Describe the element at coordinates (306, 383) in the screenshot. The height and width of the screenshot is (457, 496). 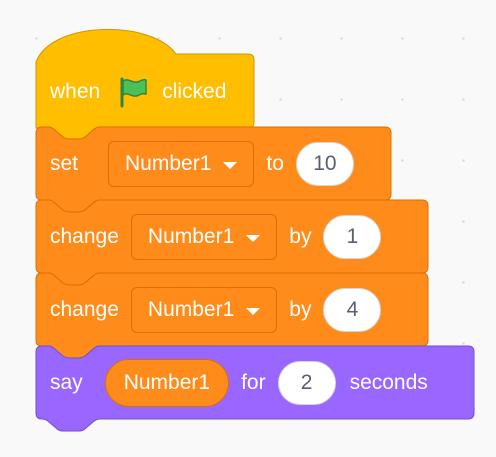
I see `say-seconds-input: 2` at that location.